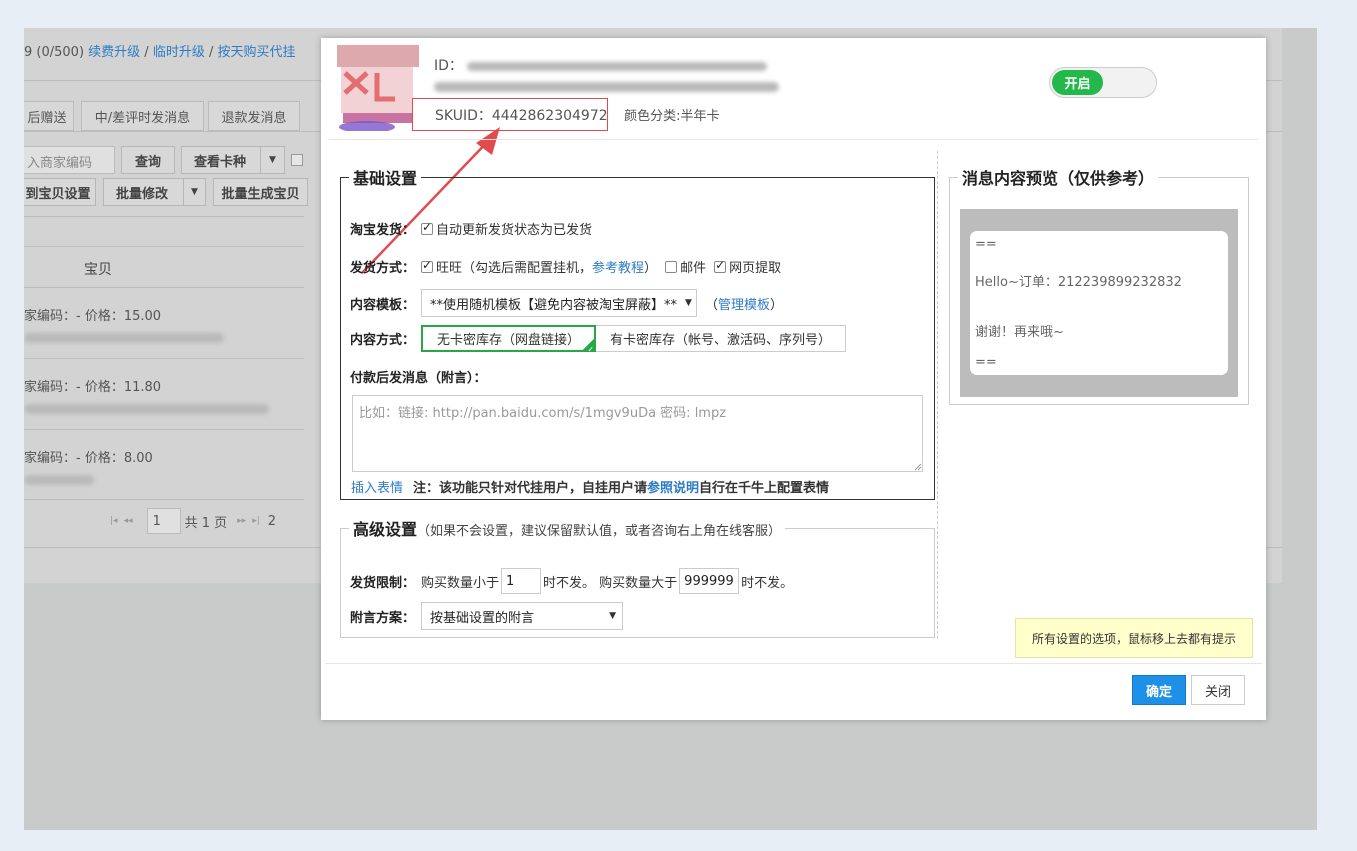 This screenshot has width=1357, height=851. Describe the element at coordinates (54, 52) in the screenshot. I see `quota-text: 9 (0/500)` at that location.